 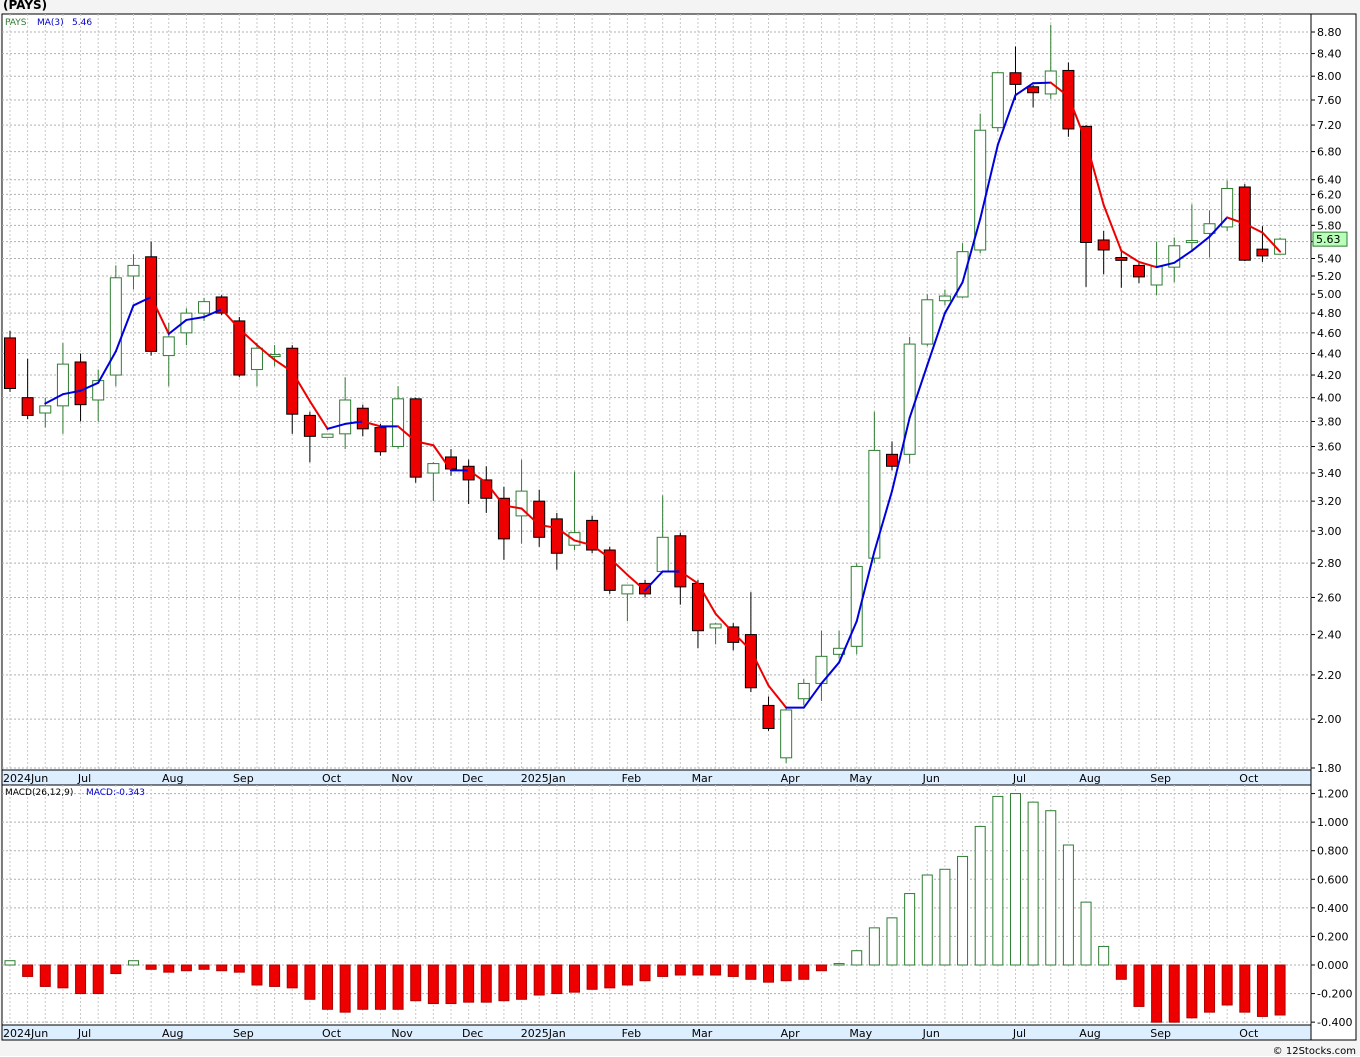 What do you see at coordinates (1329, 501) in the screenshot?
I see `price-tick-label: 3.20` at bounding box center [1329, 501].